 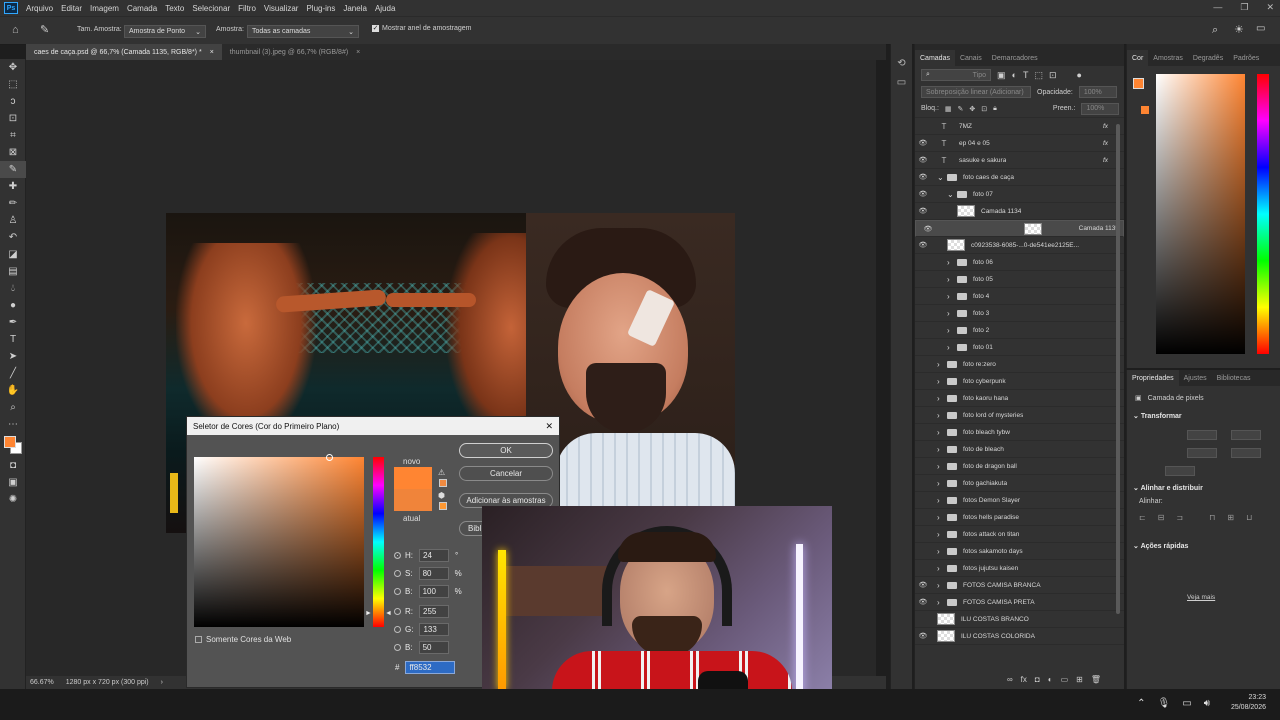 What do you see at coordinates (71, 8) in the screenshot?
I see `menu-editar: Editar` at bounding box center [71, 8].